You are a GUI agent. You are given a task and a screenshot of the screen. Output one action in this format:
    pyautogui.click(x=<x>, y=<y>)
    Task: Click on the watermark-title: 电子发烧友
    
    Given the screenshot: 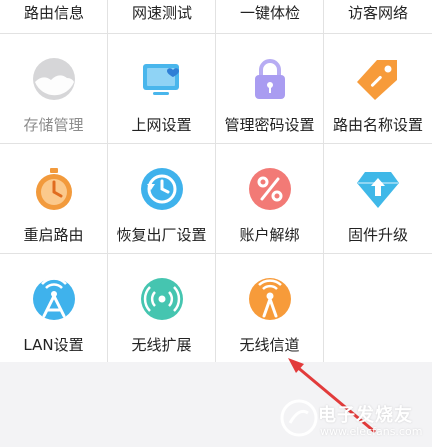 What is the action you would take?
    pyautogui.click(x=365, y=415)
    